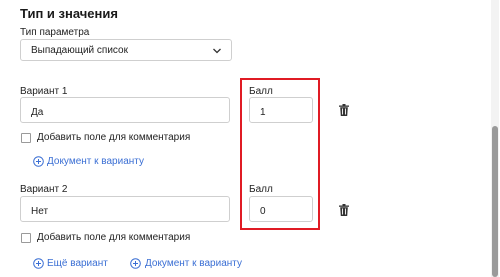 The height and width of the screenshot is (277, 500). I want to click on add-variant-link: Ещё вариант, so click(77, 263).